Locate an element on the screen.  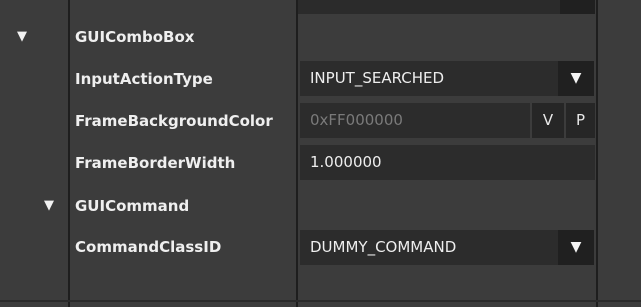
command-expand-icon: ▼ is located at coordinates (49, 206).